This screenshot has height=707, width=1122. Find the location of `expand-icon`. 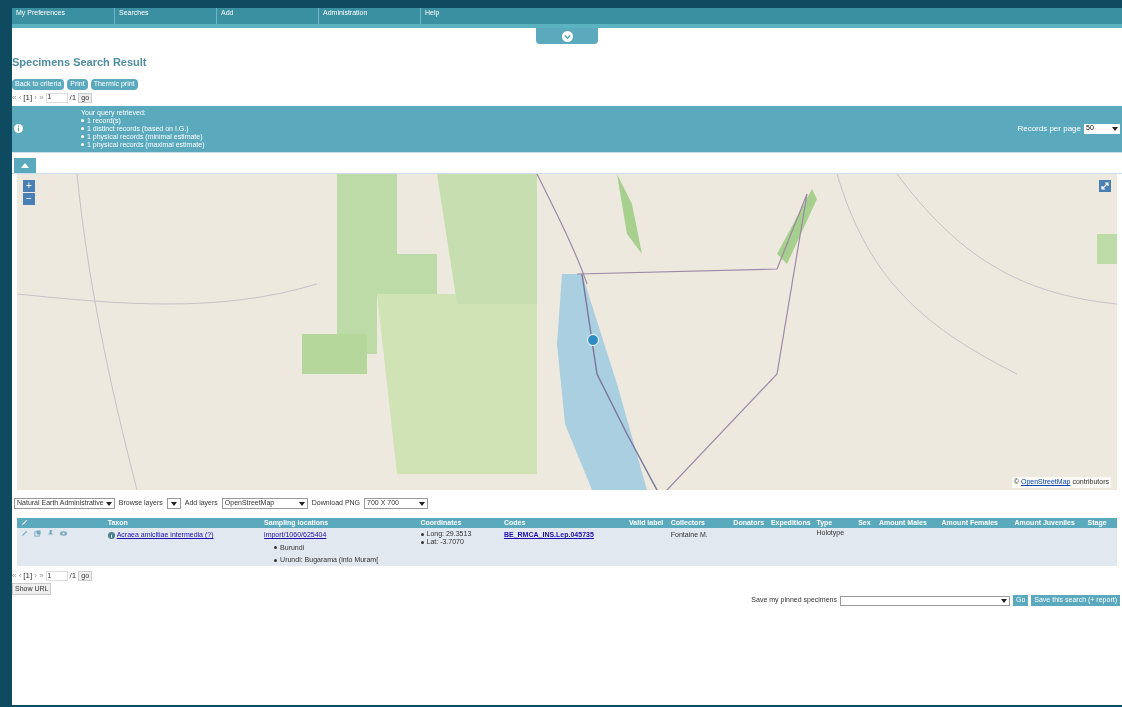

expand-icon is located at coordinates (1105, 185).